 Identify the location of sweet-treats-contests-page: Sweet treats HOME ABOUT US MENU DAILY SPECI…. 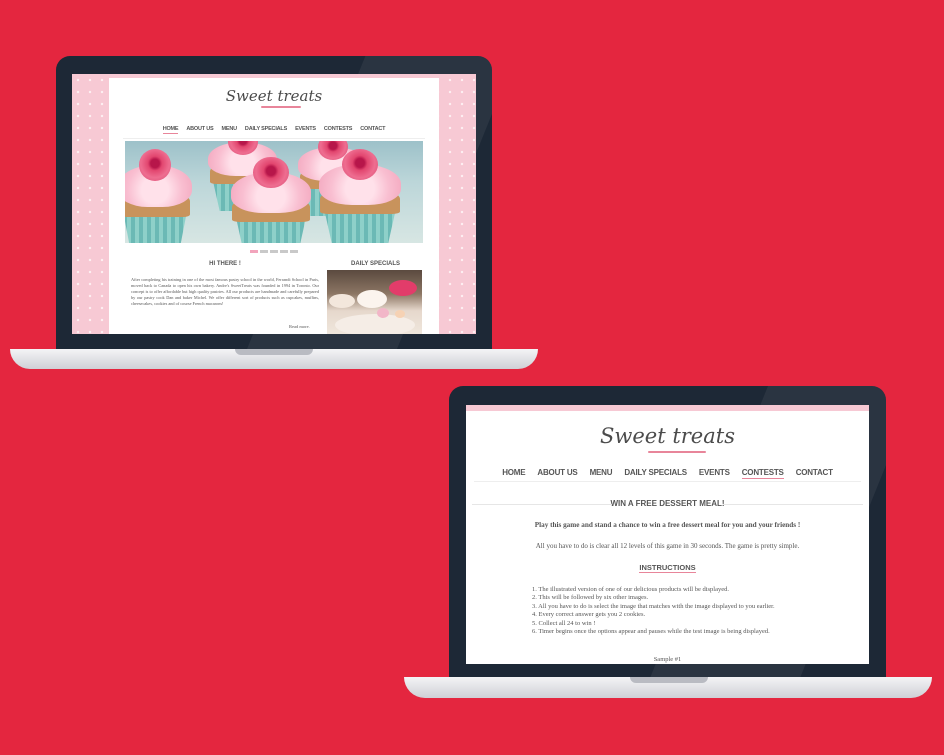
(667, 534).